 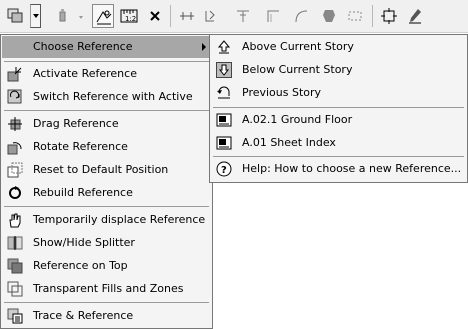 I want to click on compare-reference, so click(x=103, y=16).